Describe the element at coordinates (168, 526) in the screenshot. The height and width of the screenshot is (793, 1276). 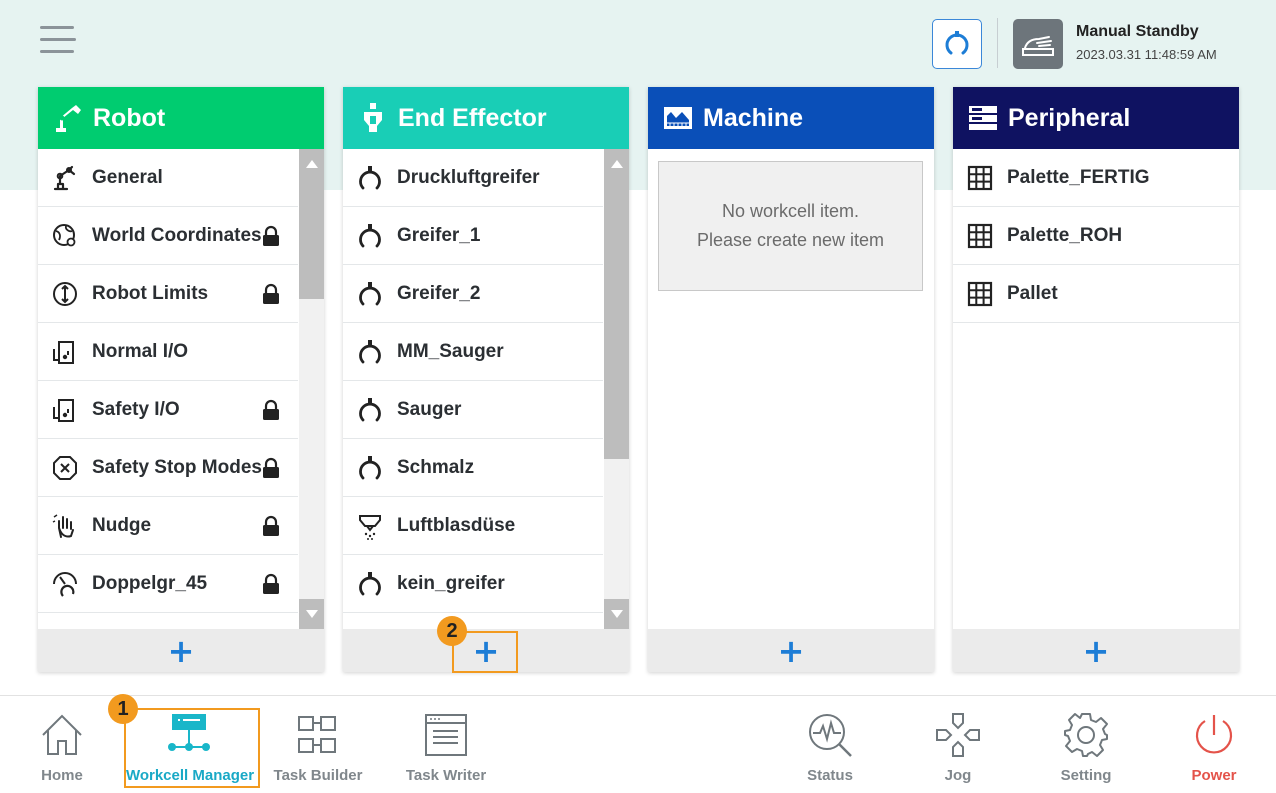
I see `robot-item-nudge: Nudge` at that location.